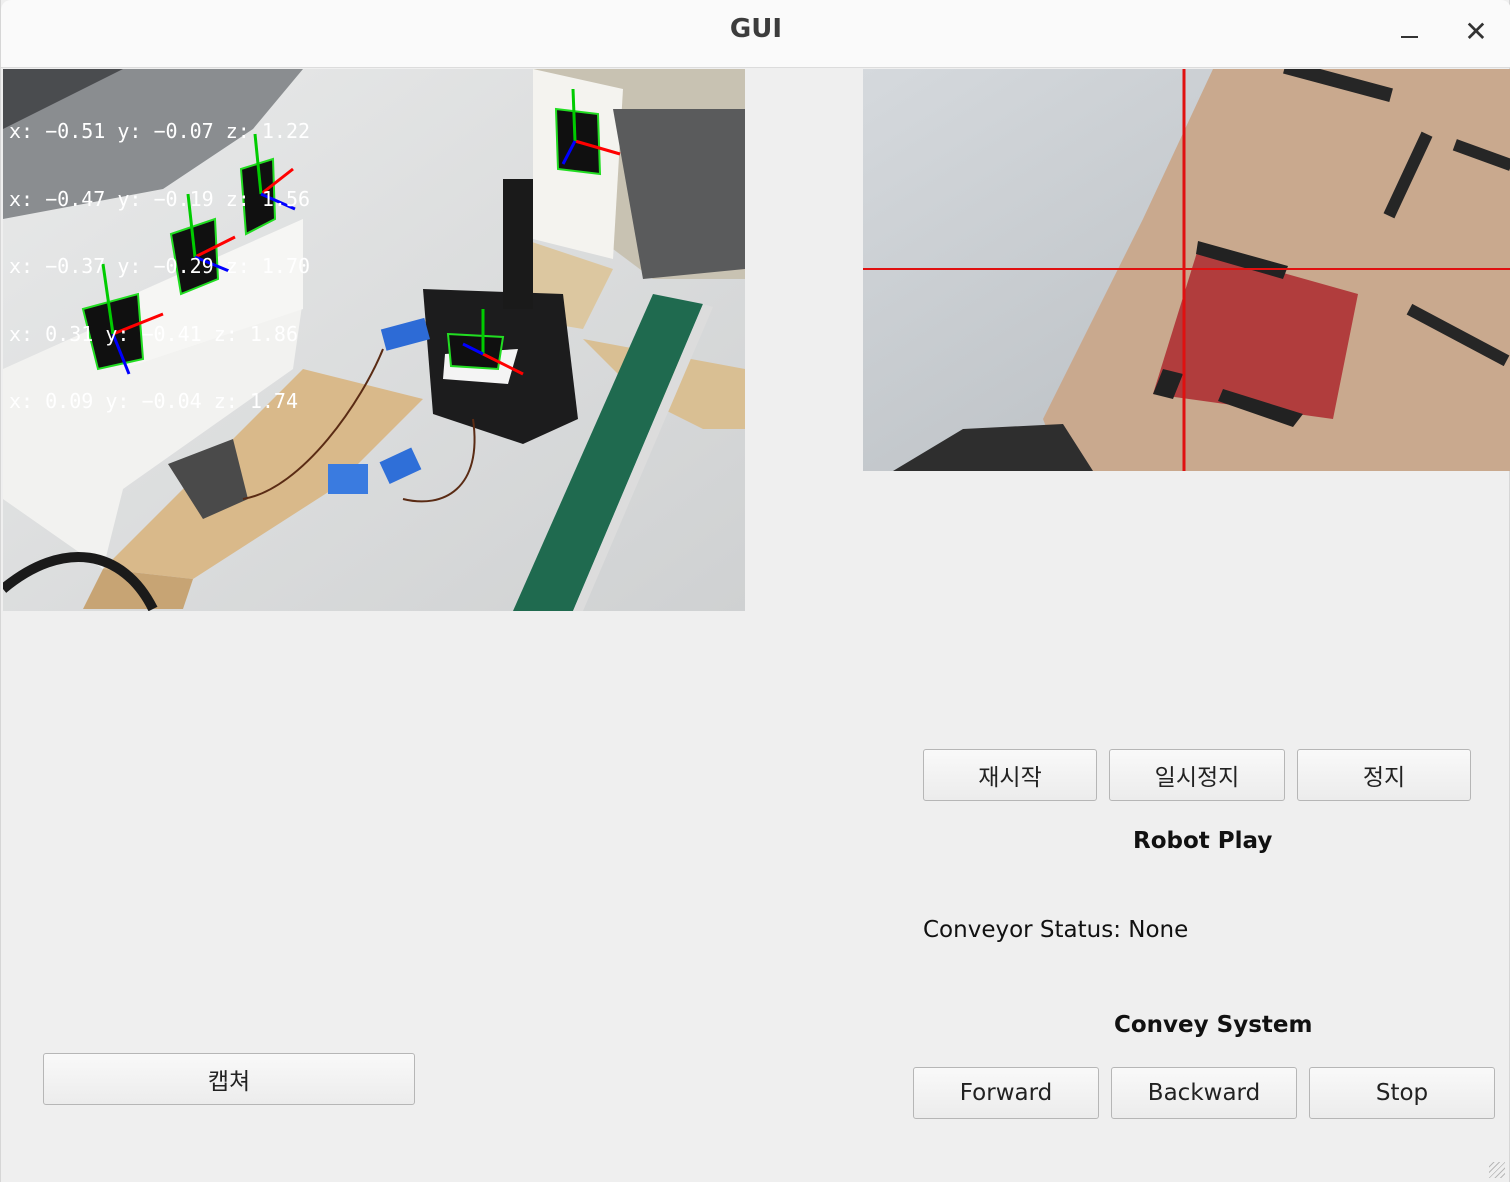 The width and height of the screenshot is (1510, 1182). What do you see at coordinates (1384, 775) in the screenshot?
I see `robot-stop-button: 정지` at bounding box center [1384, 775].